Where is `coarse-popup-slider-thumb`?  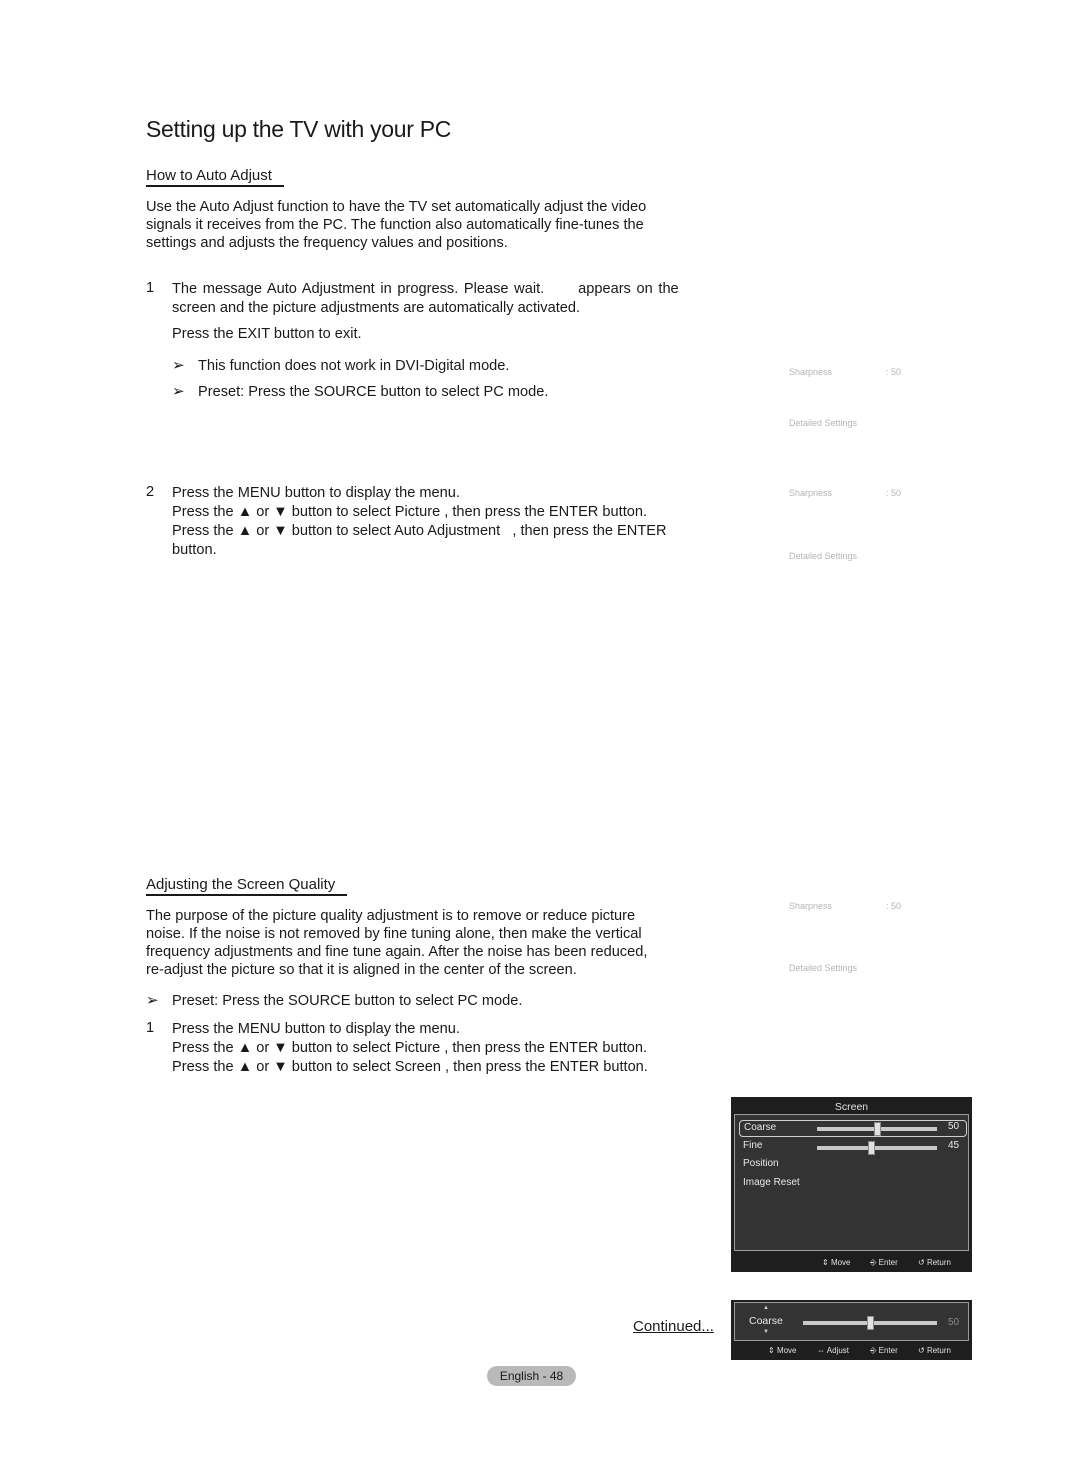
coarse-popup-slider-thumb is located at coordinates (870, 1323).